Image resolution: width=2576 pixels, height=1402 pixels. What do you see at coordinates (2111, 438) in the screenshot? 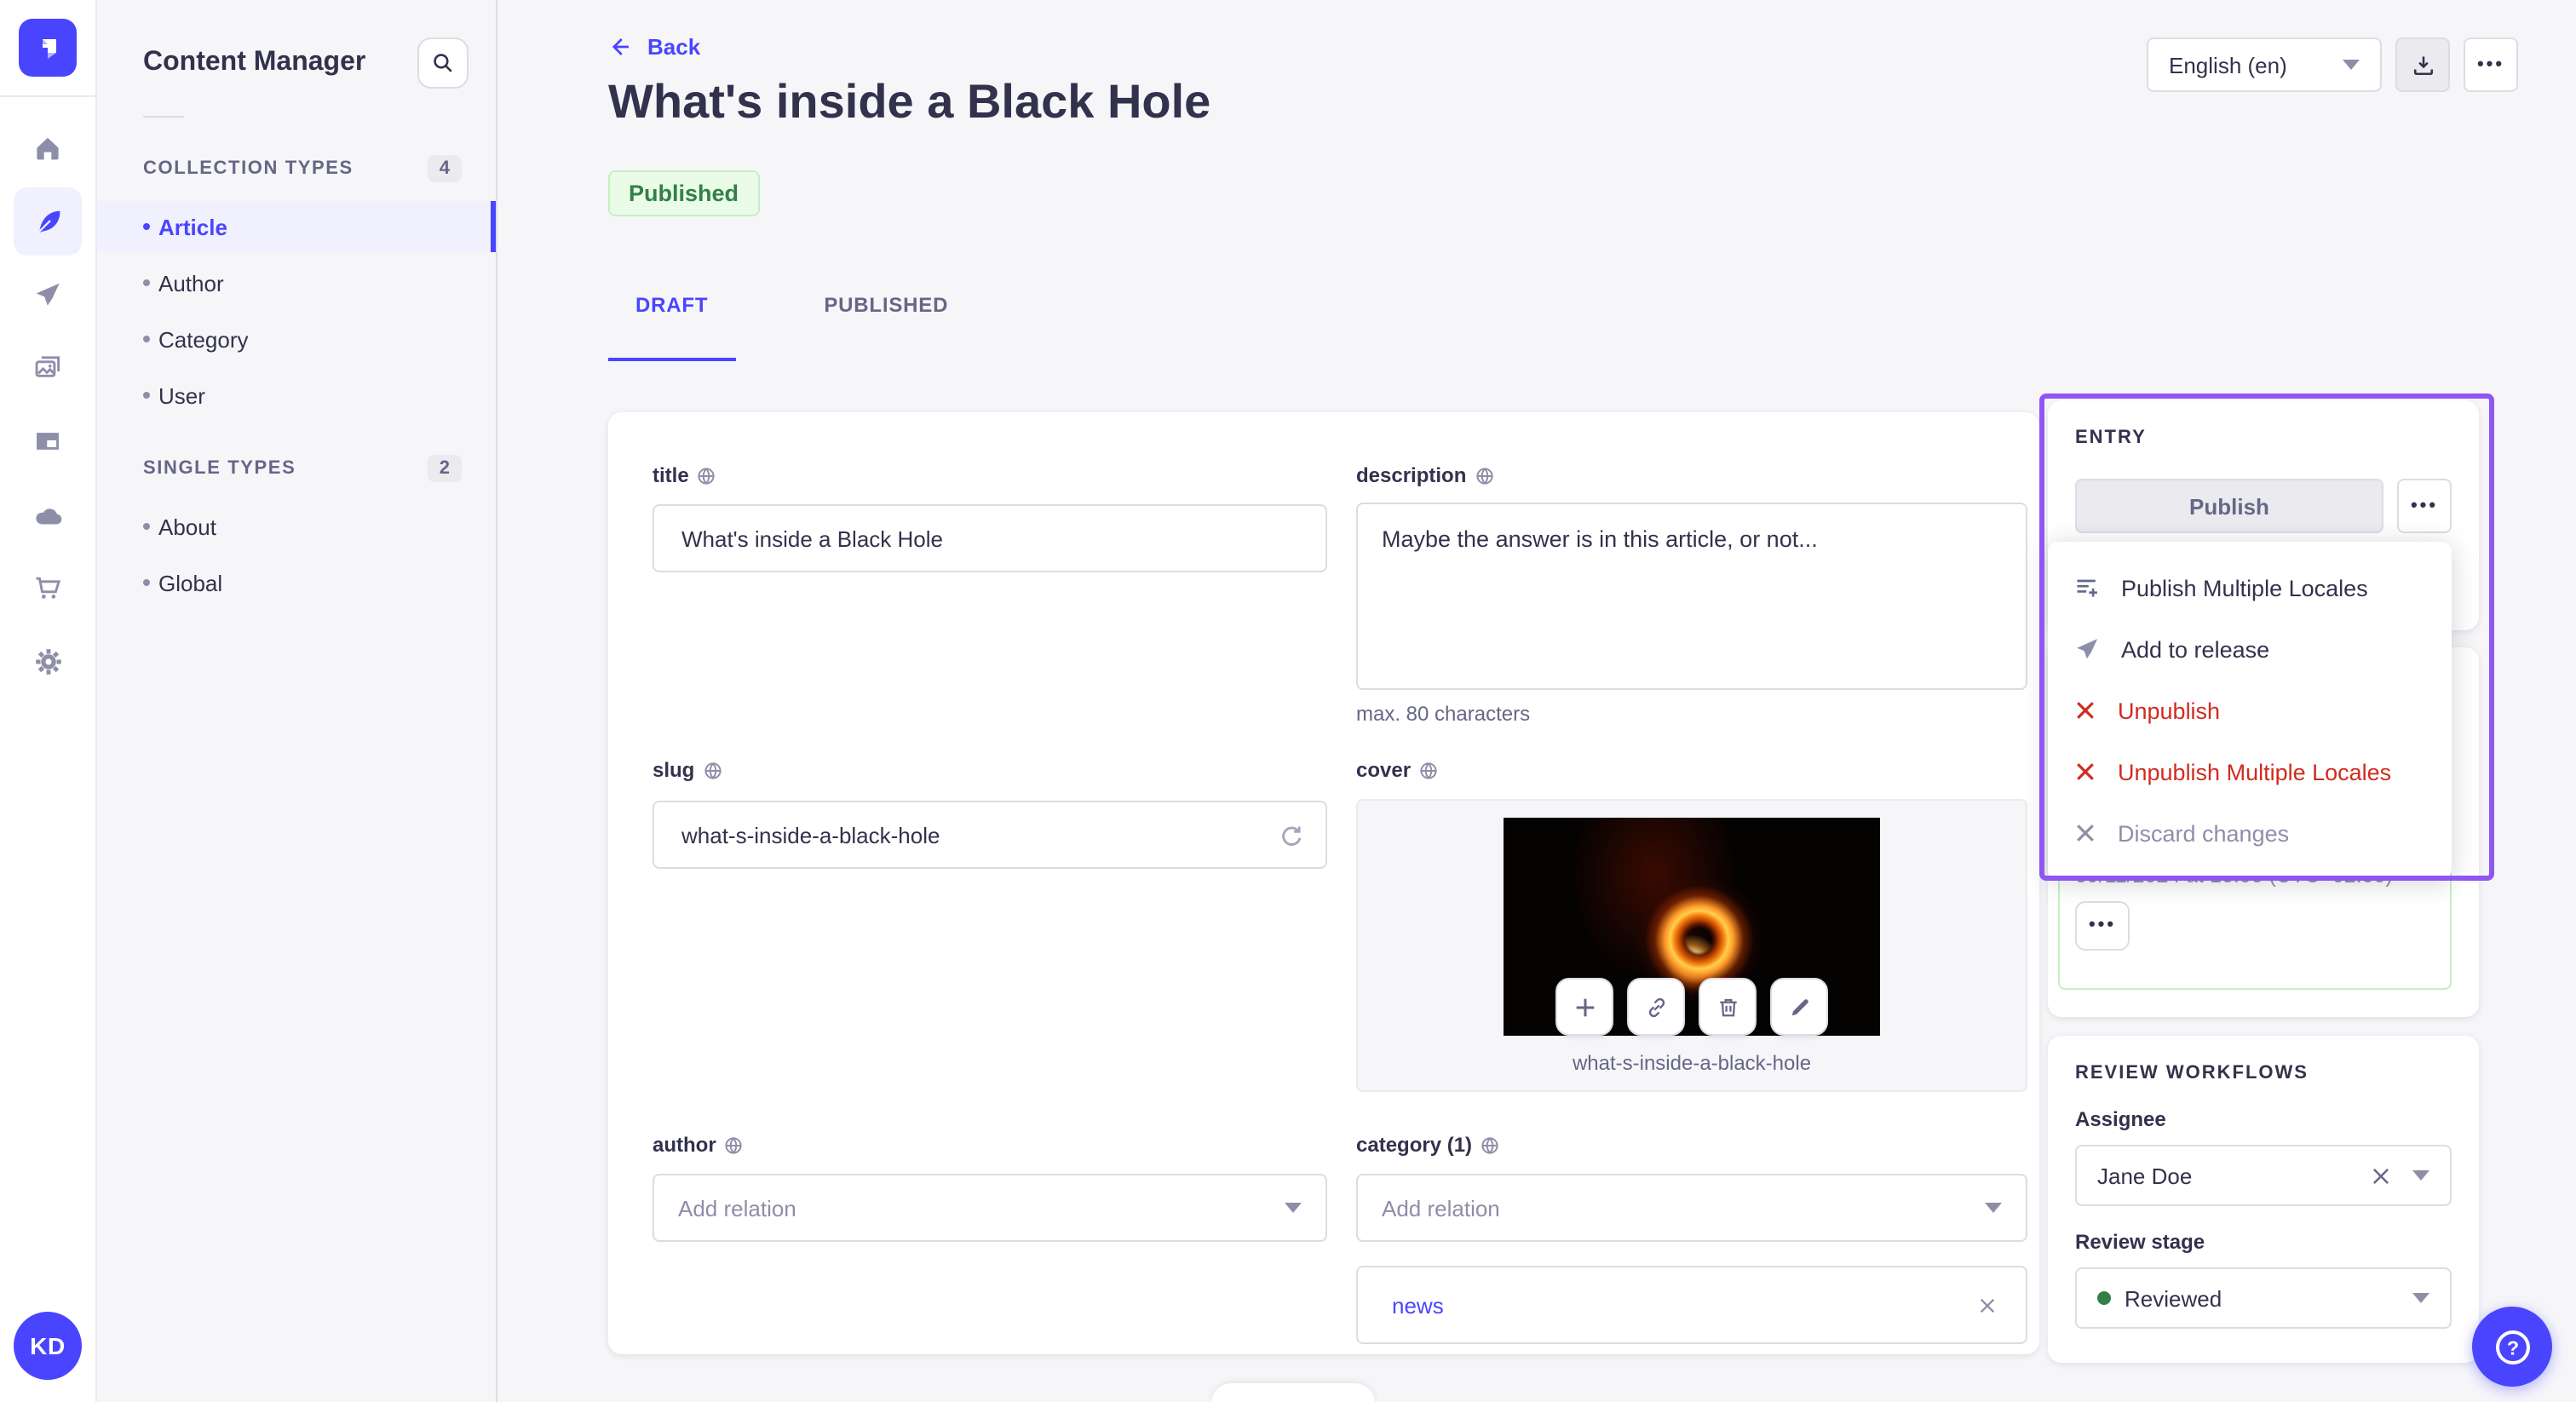
I see `entry-heading: ENTRY` at bounding box center [2111, 438].